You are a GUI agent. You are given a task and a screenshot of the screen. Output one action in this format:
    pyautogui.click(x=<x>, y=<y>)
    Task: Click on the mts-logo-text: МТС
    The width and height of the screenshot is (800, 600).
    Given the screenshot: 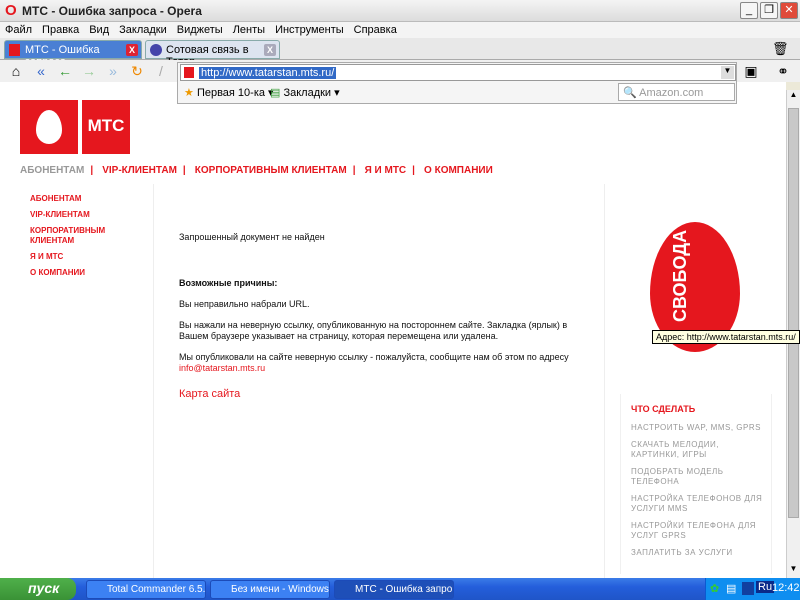 What is the action you would take?
    pyautogui.click(x=106, y=127)
    